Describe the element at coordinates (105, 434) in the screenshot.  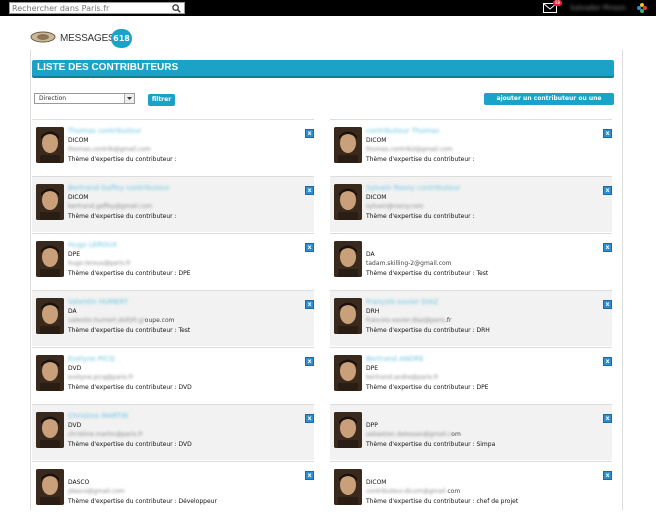
I see `contributor-email-hidden: christine.martin@paris.fr` at that location.